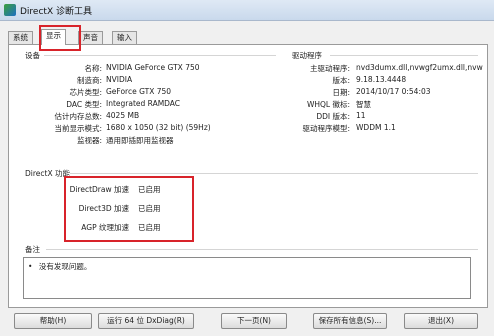 This screenshot has width=494, height=336. I want to click on tab-input: 输入, so click(124, 37).